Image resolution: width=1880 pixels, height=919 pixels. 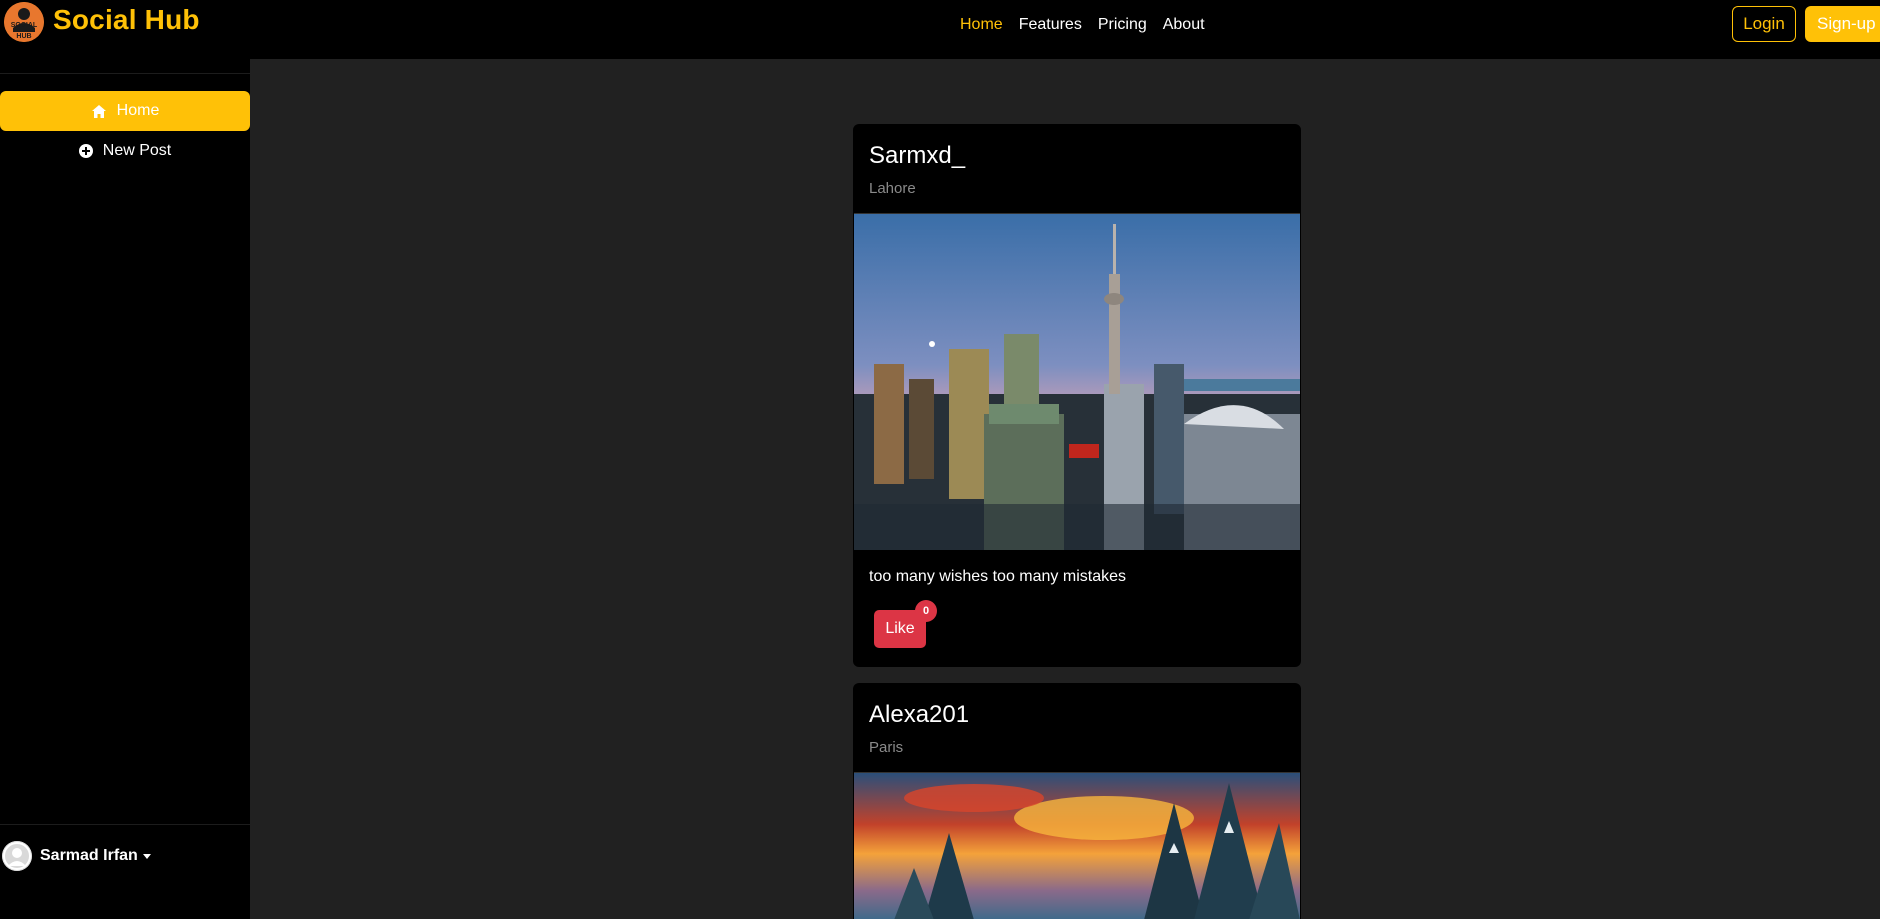 What do you see at coordinates (926, 611) in the screenshot?
I see `like-count-badge: 0` at bounding box center [926, 611].